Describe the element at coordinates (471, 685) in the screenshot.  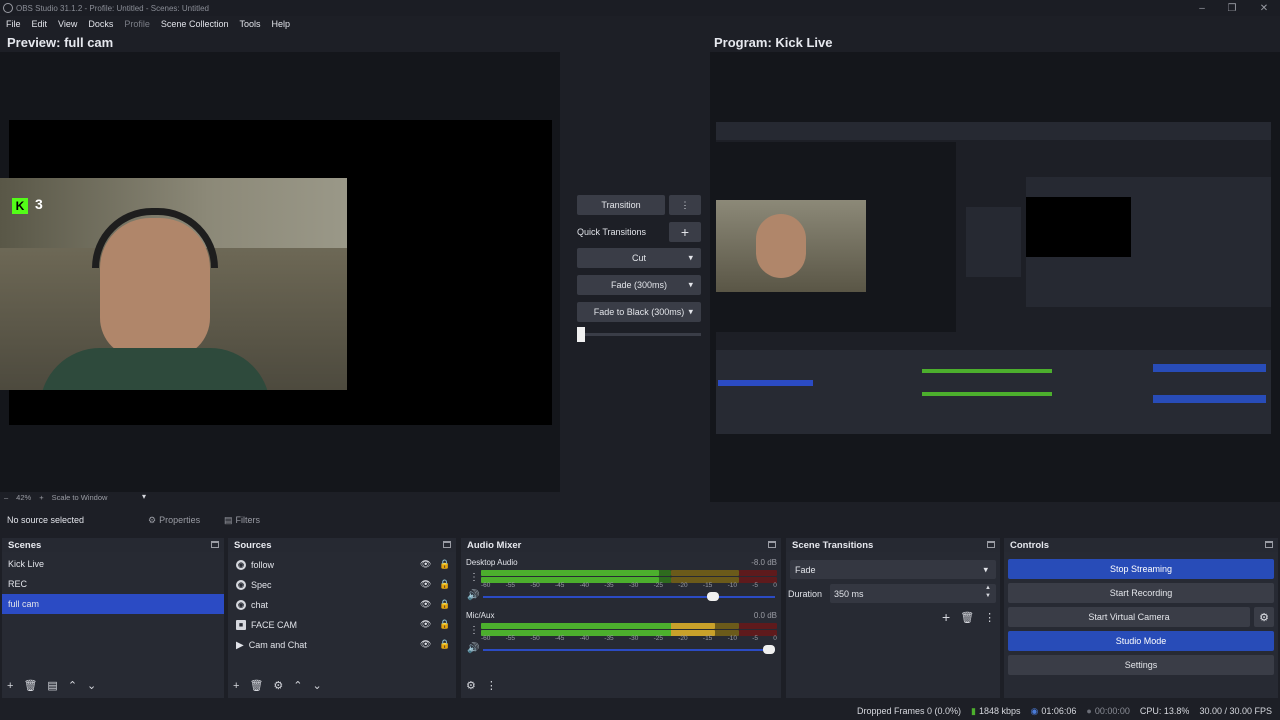
I see `advanced-audio-icon: ⚙` at that location.